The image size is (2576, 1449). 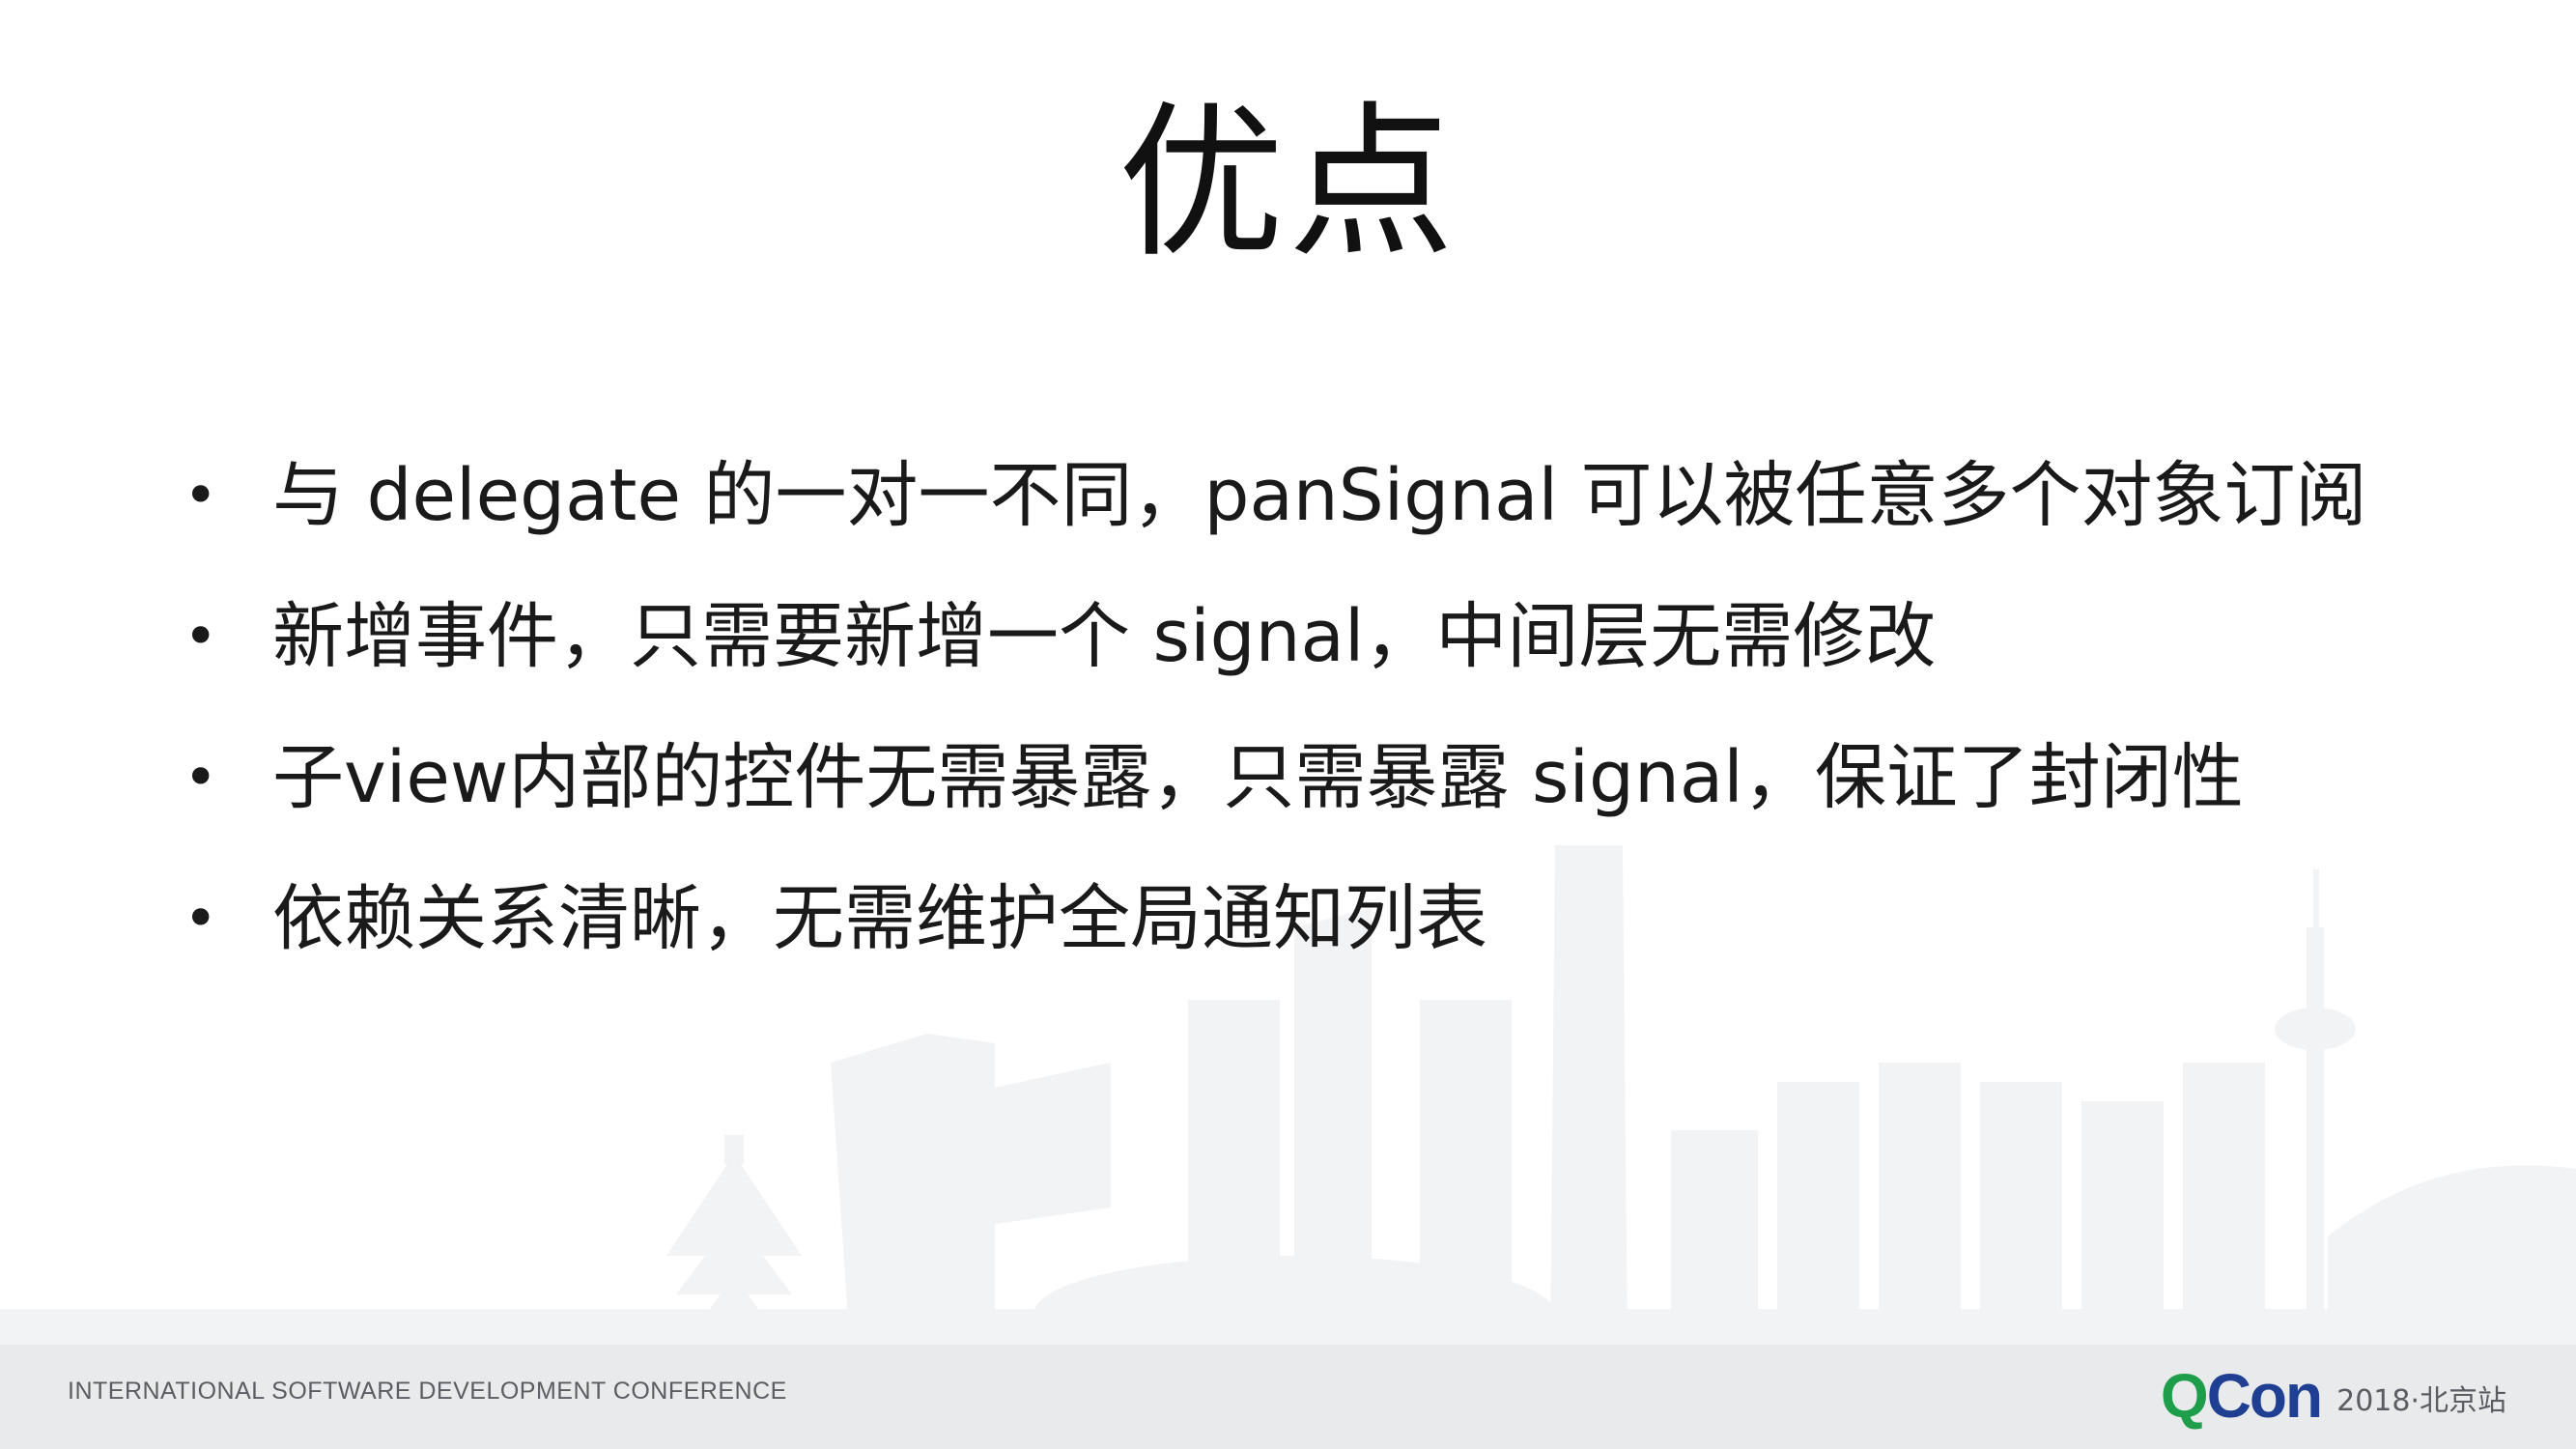 I want to click on bullet-text: 新增事件，只需要新增一个 signal，中间层无需修改, so click(x=1104, y=636).